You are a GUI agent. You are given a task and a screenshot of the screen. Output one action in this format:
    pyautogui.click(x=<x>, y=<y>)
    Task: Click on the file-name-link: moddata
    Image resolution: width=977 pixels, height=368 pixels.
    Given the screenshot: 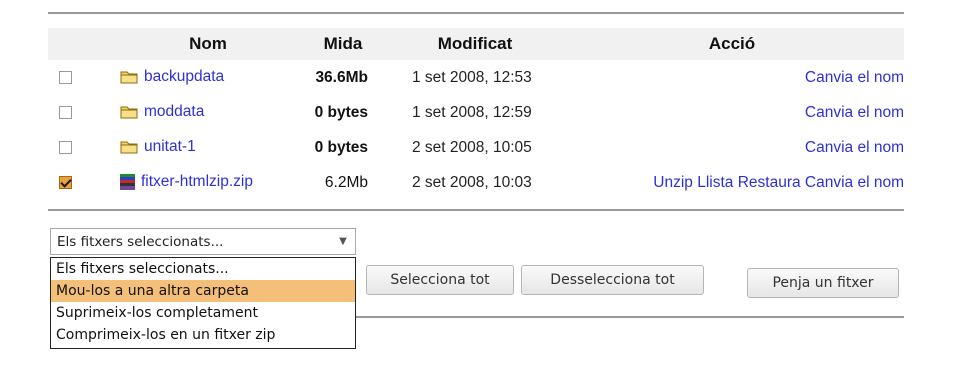 What is the action you would take?
    pyautogui.click(x=174, y=111)
    